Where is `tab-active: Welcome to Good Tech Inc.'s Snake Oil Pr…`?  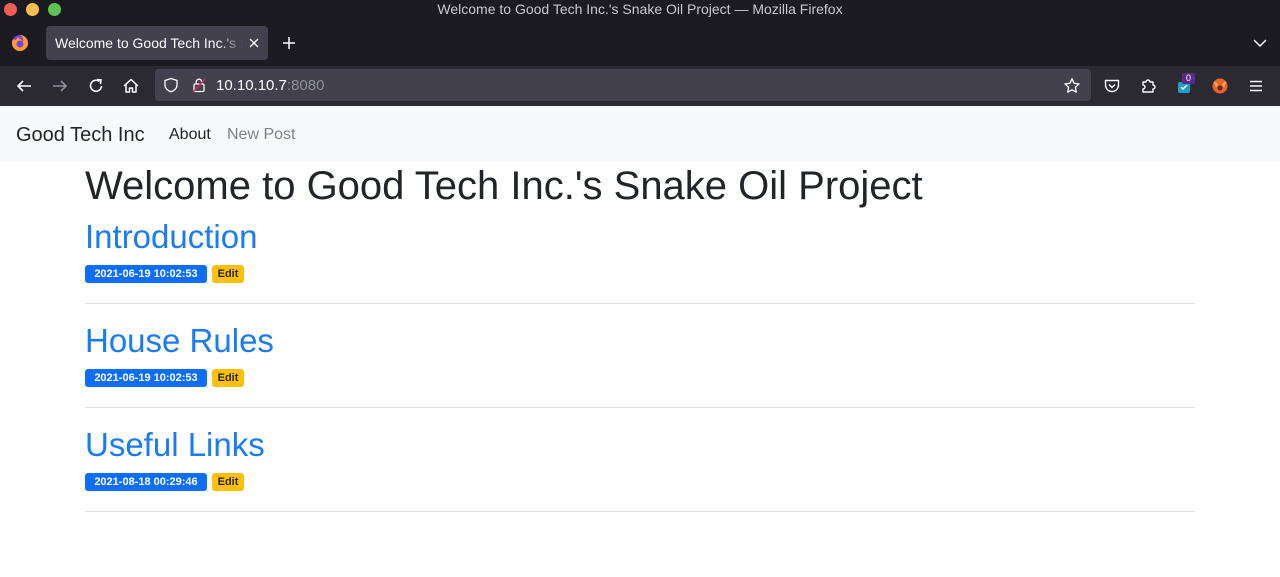
tab-active: Welcome to Good Tech Inc.'s Snake Oil Pr… is located at coordinates (157, 43).